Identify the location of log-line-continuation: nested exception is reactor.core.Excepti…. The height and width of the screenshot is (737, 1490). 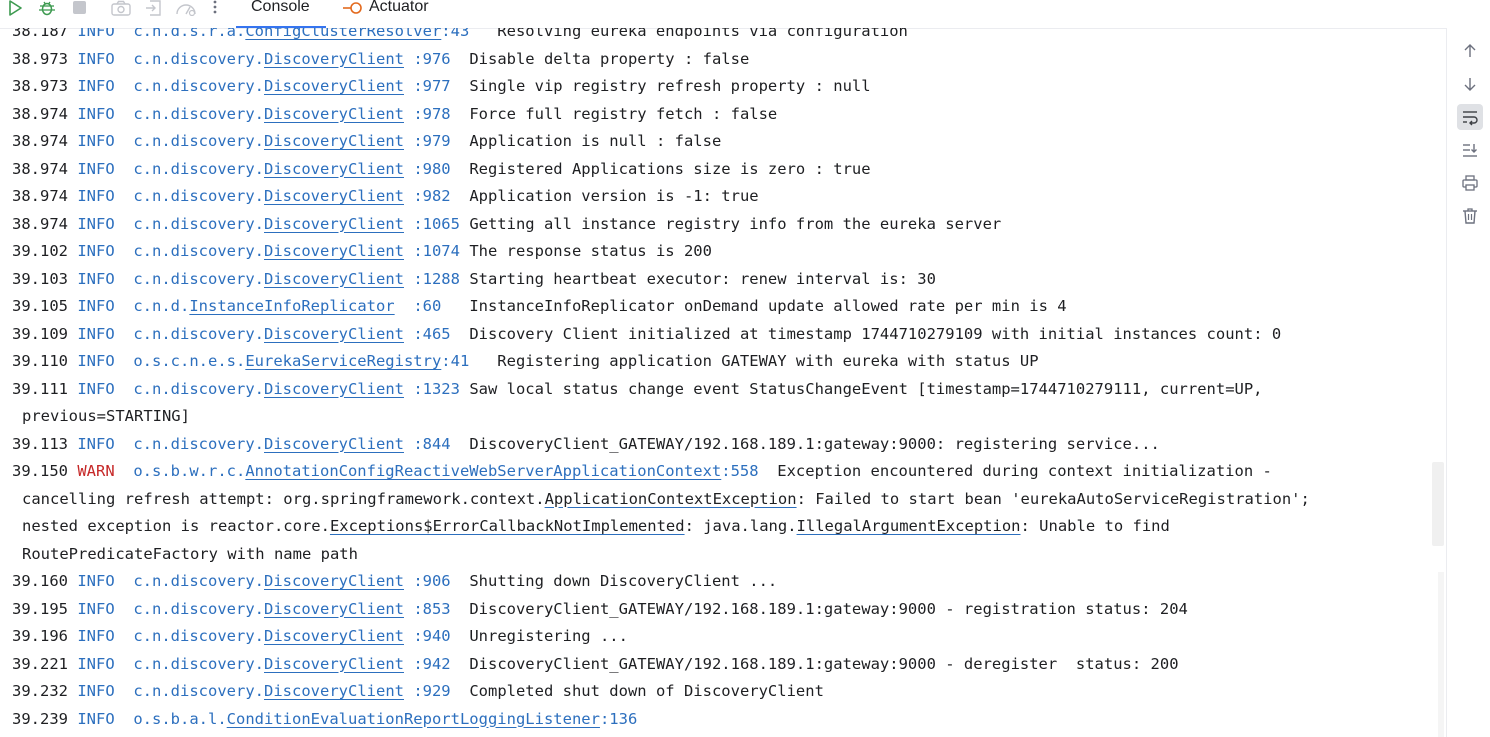
(661, 527).